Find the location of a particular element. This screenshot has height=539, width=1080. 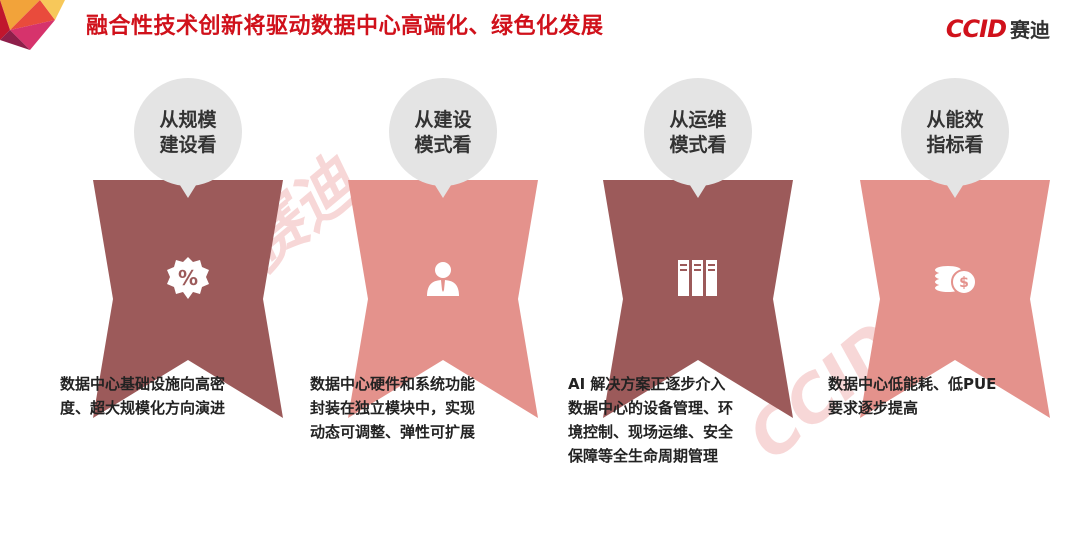

coins-icon: $ is located at coordinates (955, 278).